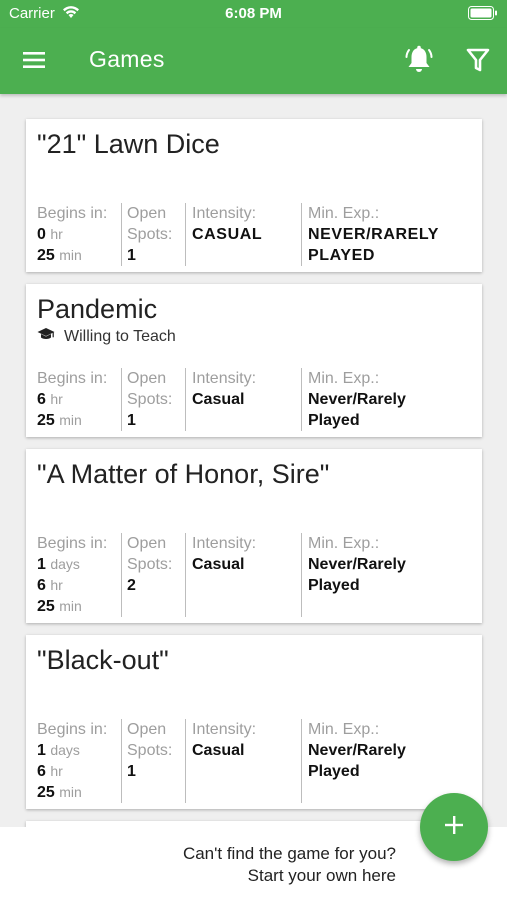  What do you see at coordinates (78, 234) in the screenshot?
I see `begins-column: Begins in: 0 hr 25 min` at bounding box center [78, 234].